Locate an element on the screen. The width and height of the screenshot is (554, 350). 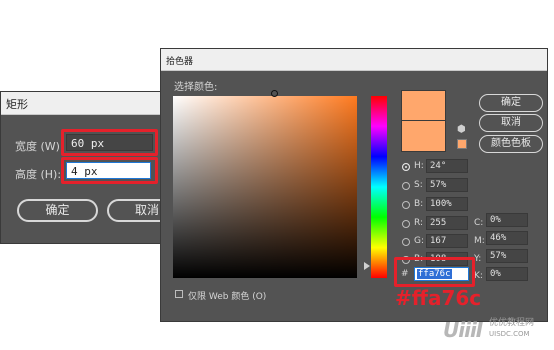
red-radio is located at coordinates (406, 224).